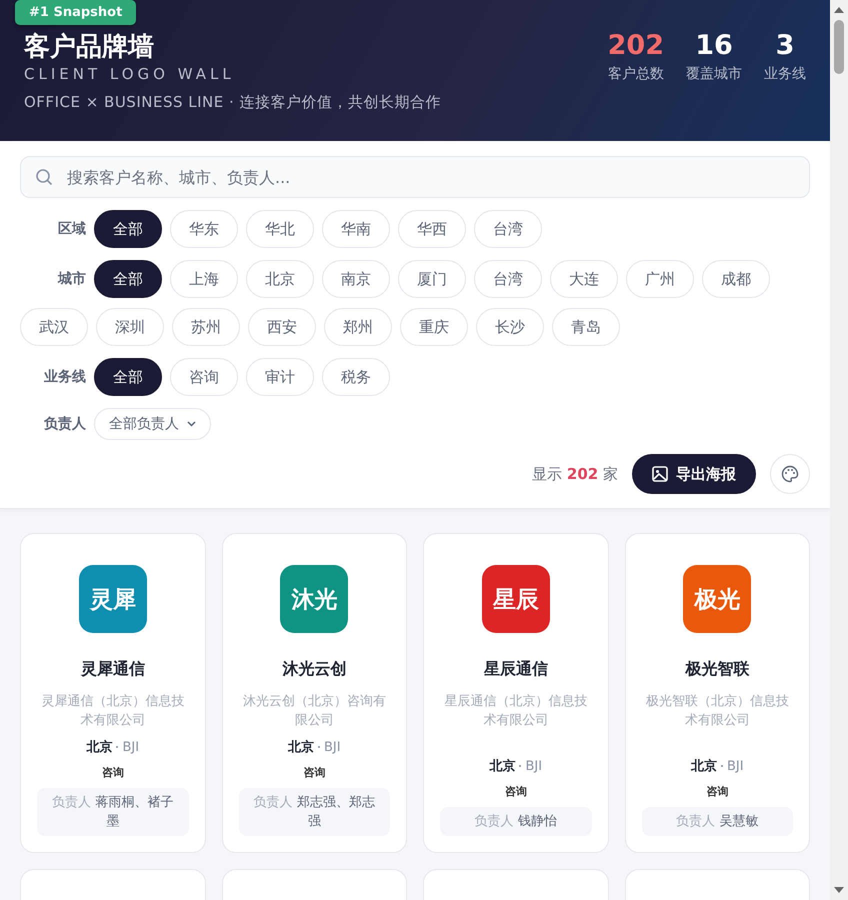  Describe the element at coordinates (356, 279) in the screenshot. I see `filter-chip: 南京` at that location.